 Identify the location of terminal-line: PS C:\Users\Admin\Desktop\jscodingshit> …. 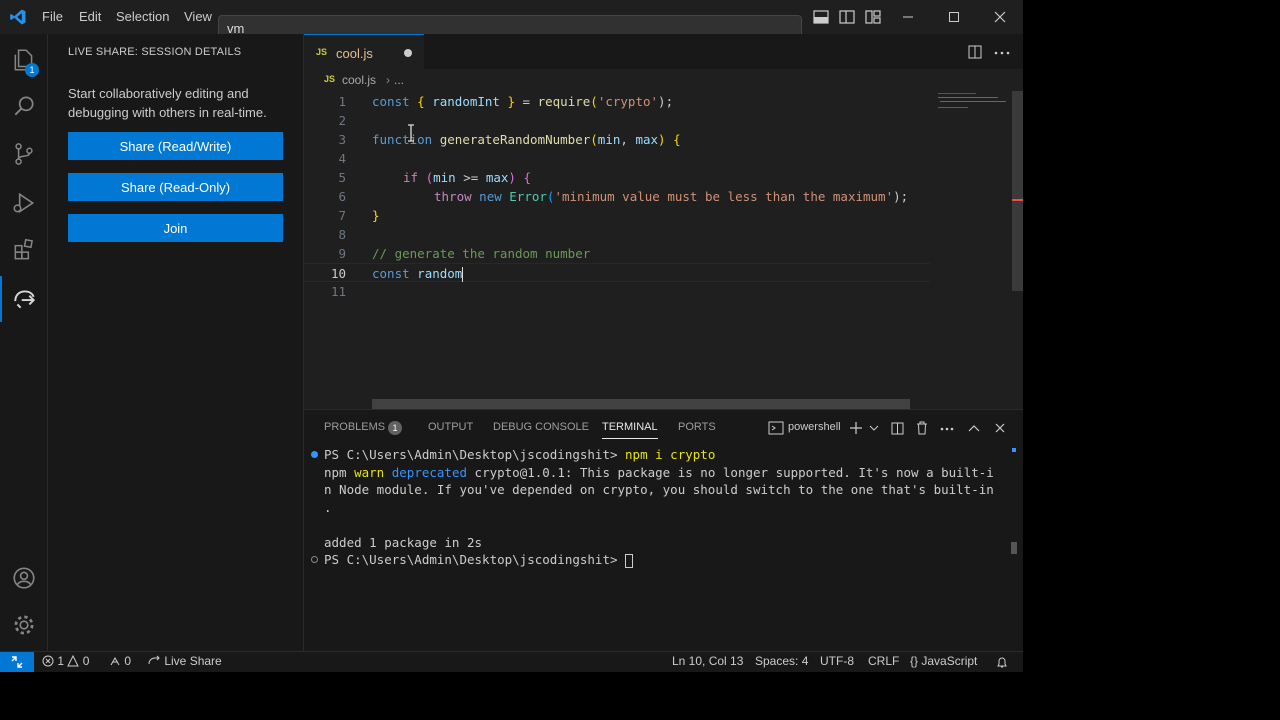
(662, 455).